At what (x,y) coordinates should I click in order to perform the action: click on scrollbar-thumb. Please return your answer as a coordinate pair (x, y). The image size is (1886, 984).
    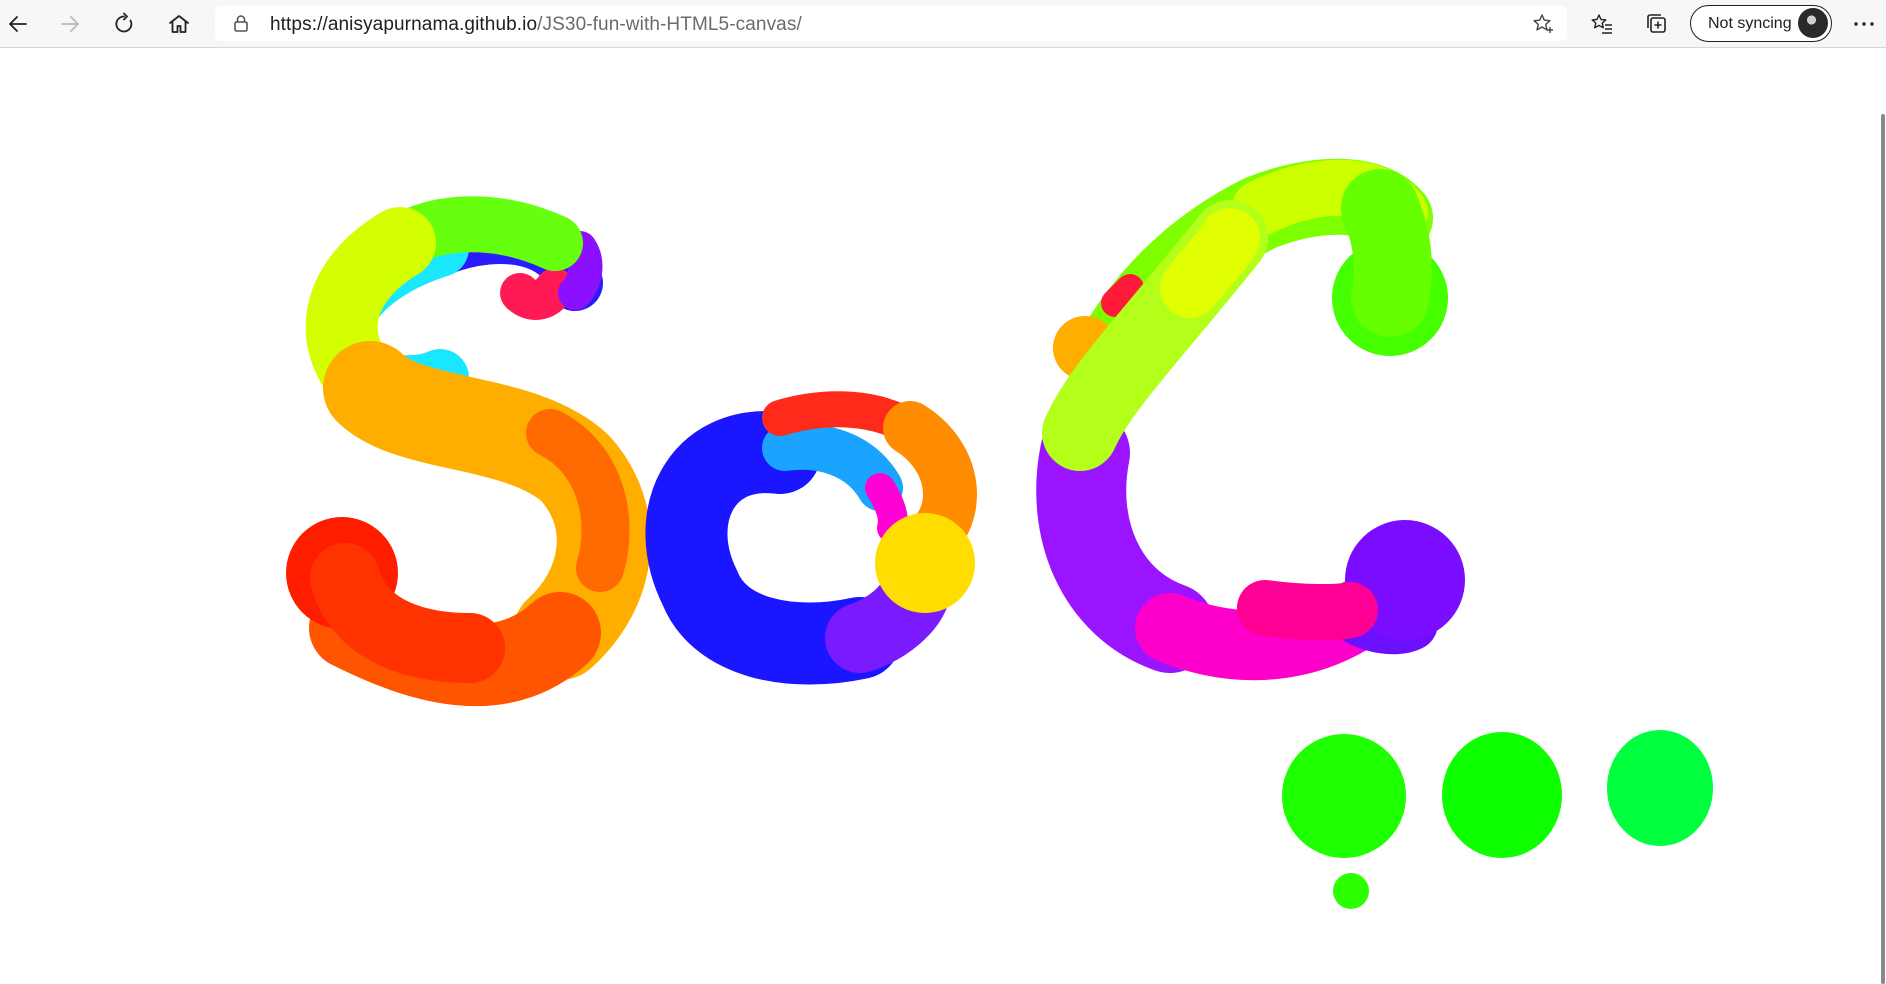
    Looking at the image, I should click on (1883, 549).